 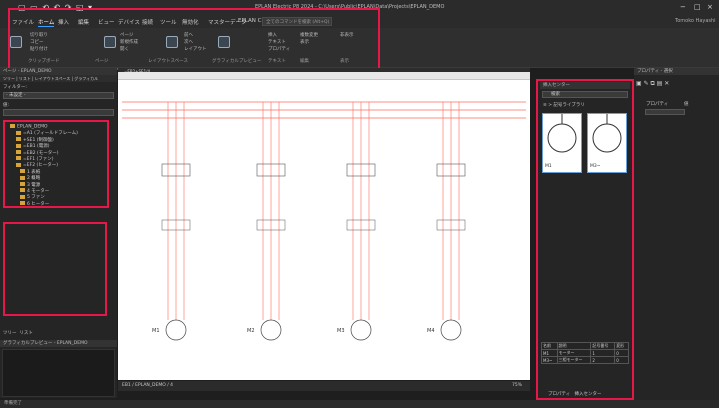 What do you see at coordinates (6, 105) in the screenshot?
I see `value-label: 値:` at bounding box center [6, 105].